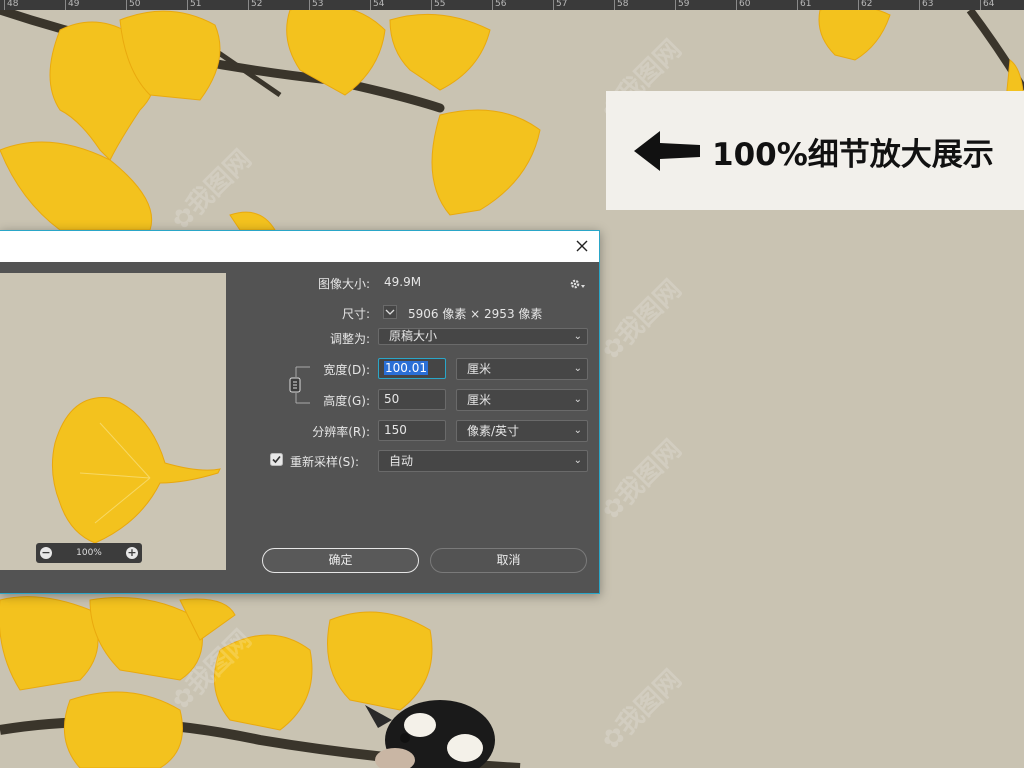 This screenshot has height=768, width=1024. What do you see at coordinates (392, 399) in the screenshot?
I see `height-value: 50` at bounding box center [392, 399].